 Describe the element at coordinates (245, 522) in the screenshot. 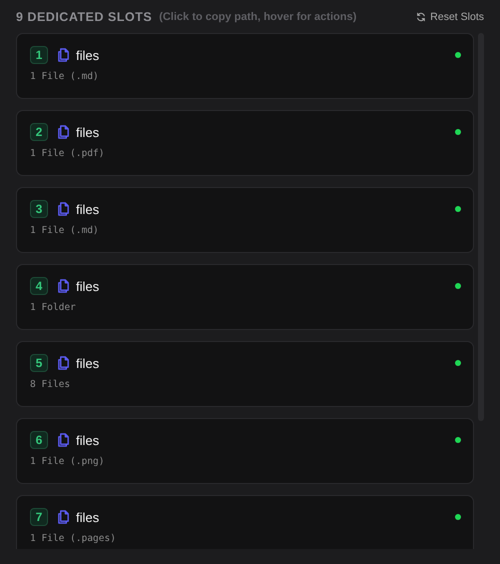

I see `slot-card: 7 files 1 File (.pages)` at that location.